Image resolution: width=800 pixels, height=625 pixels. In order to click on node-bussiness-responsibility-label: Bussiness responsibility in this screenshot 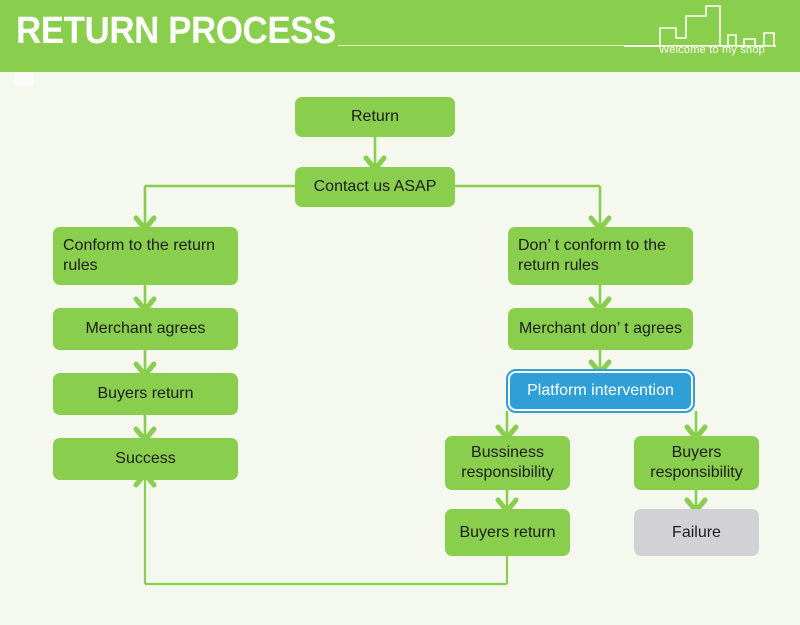, I will do `click(507, 462)`.